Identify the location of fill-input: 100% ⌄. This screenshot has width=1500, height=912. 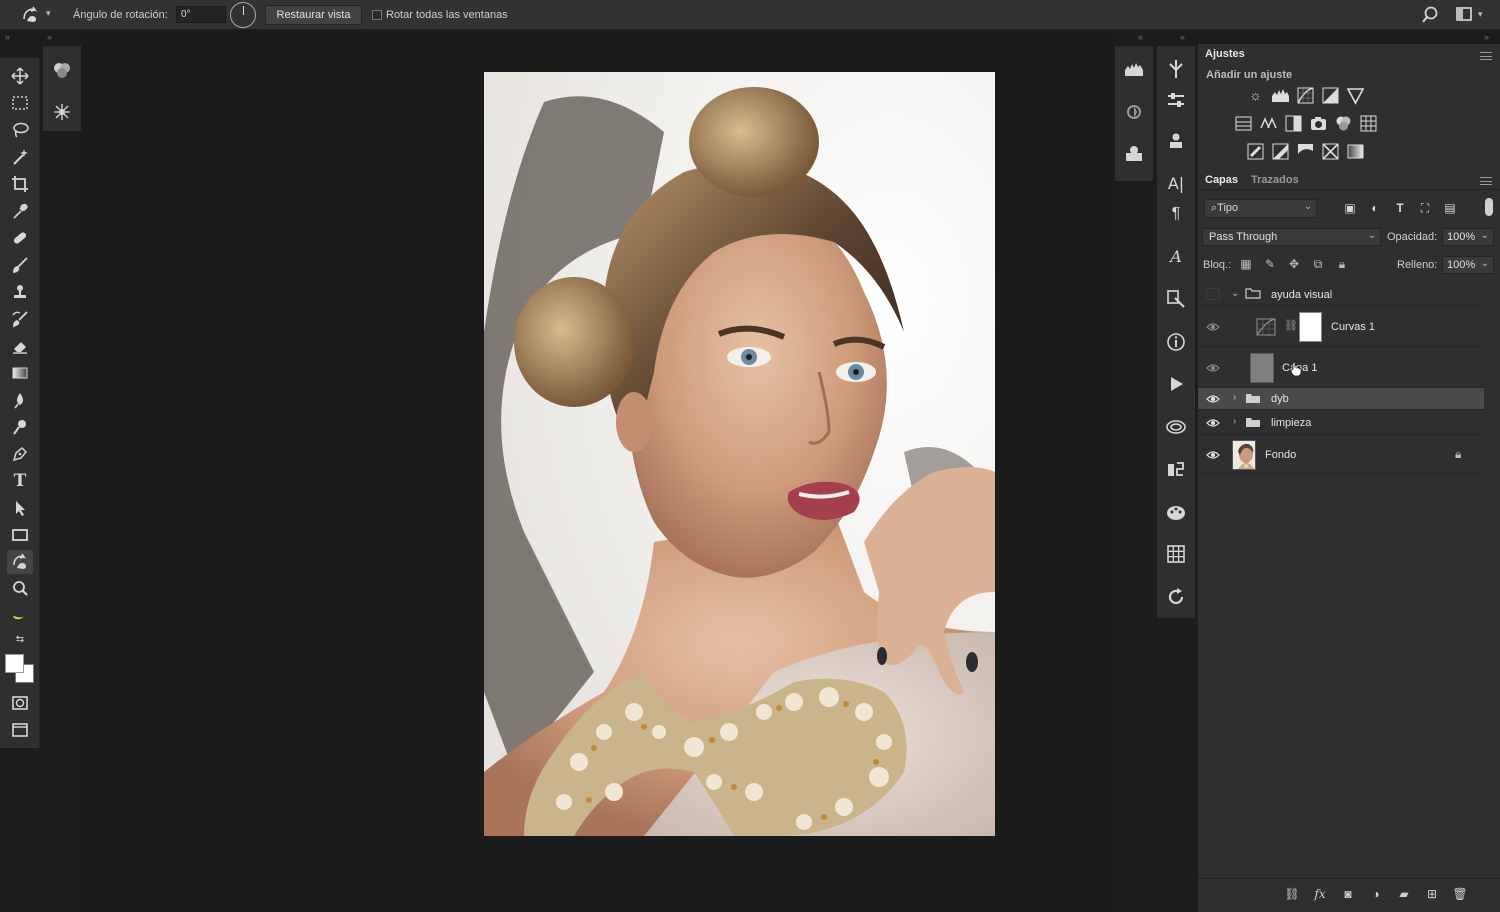
(1468, 265).